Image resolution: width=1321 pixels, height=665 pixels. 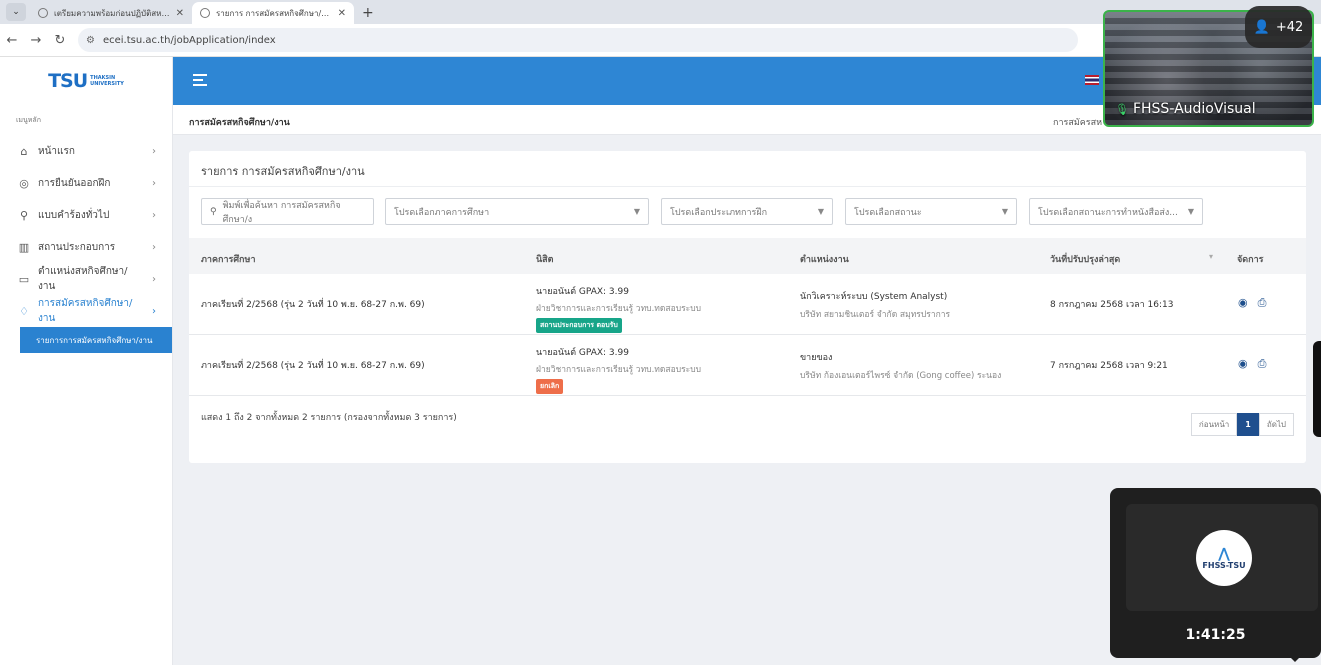 What do you see at coordinates (1092, 80) in the screenshot?
I see `thai-flag-icon` at bounding box center [1092, 80].